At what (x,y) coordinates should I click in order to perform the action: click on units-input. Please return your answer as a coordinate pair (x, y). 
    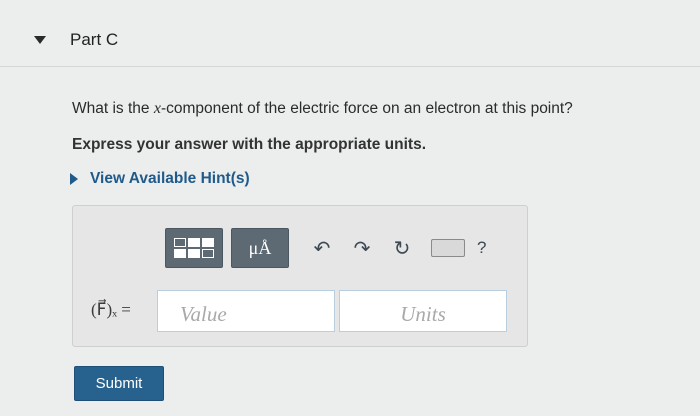
    Looking at the image, I should click on (423, 311).